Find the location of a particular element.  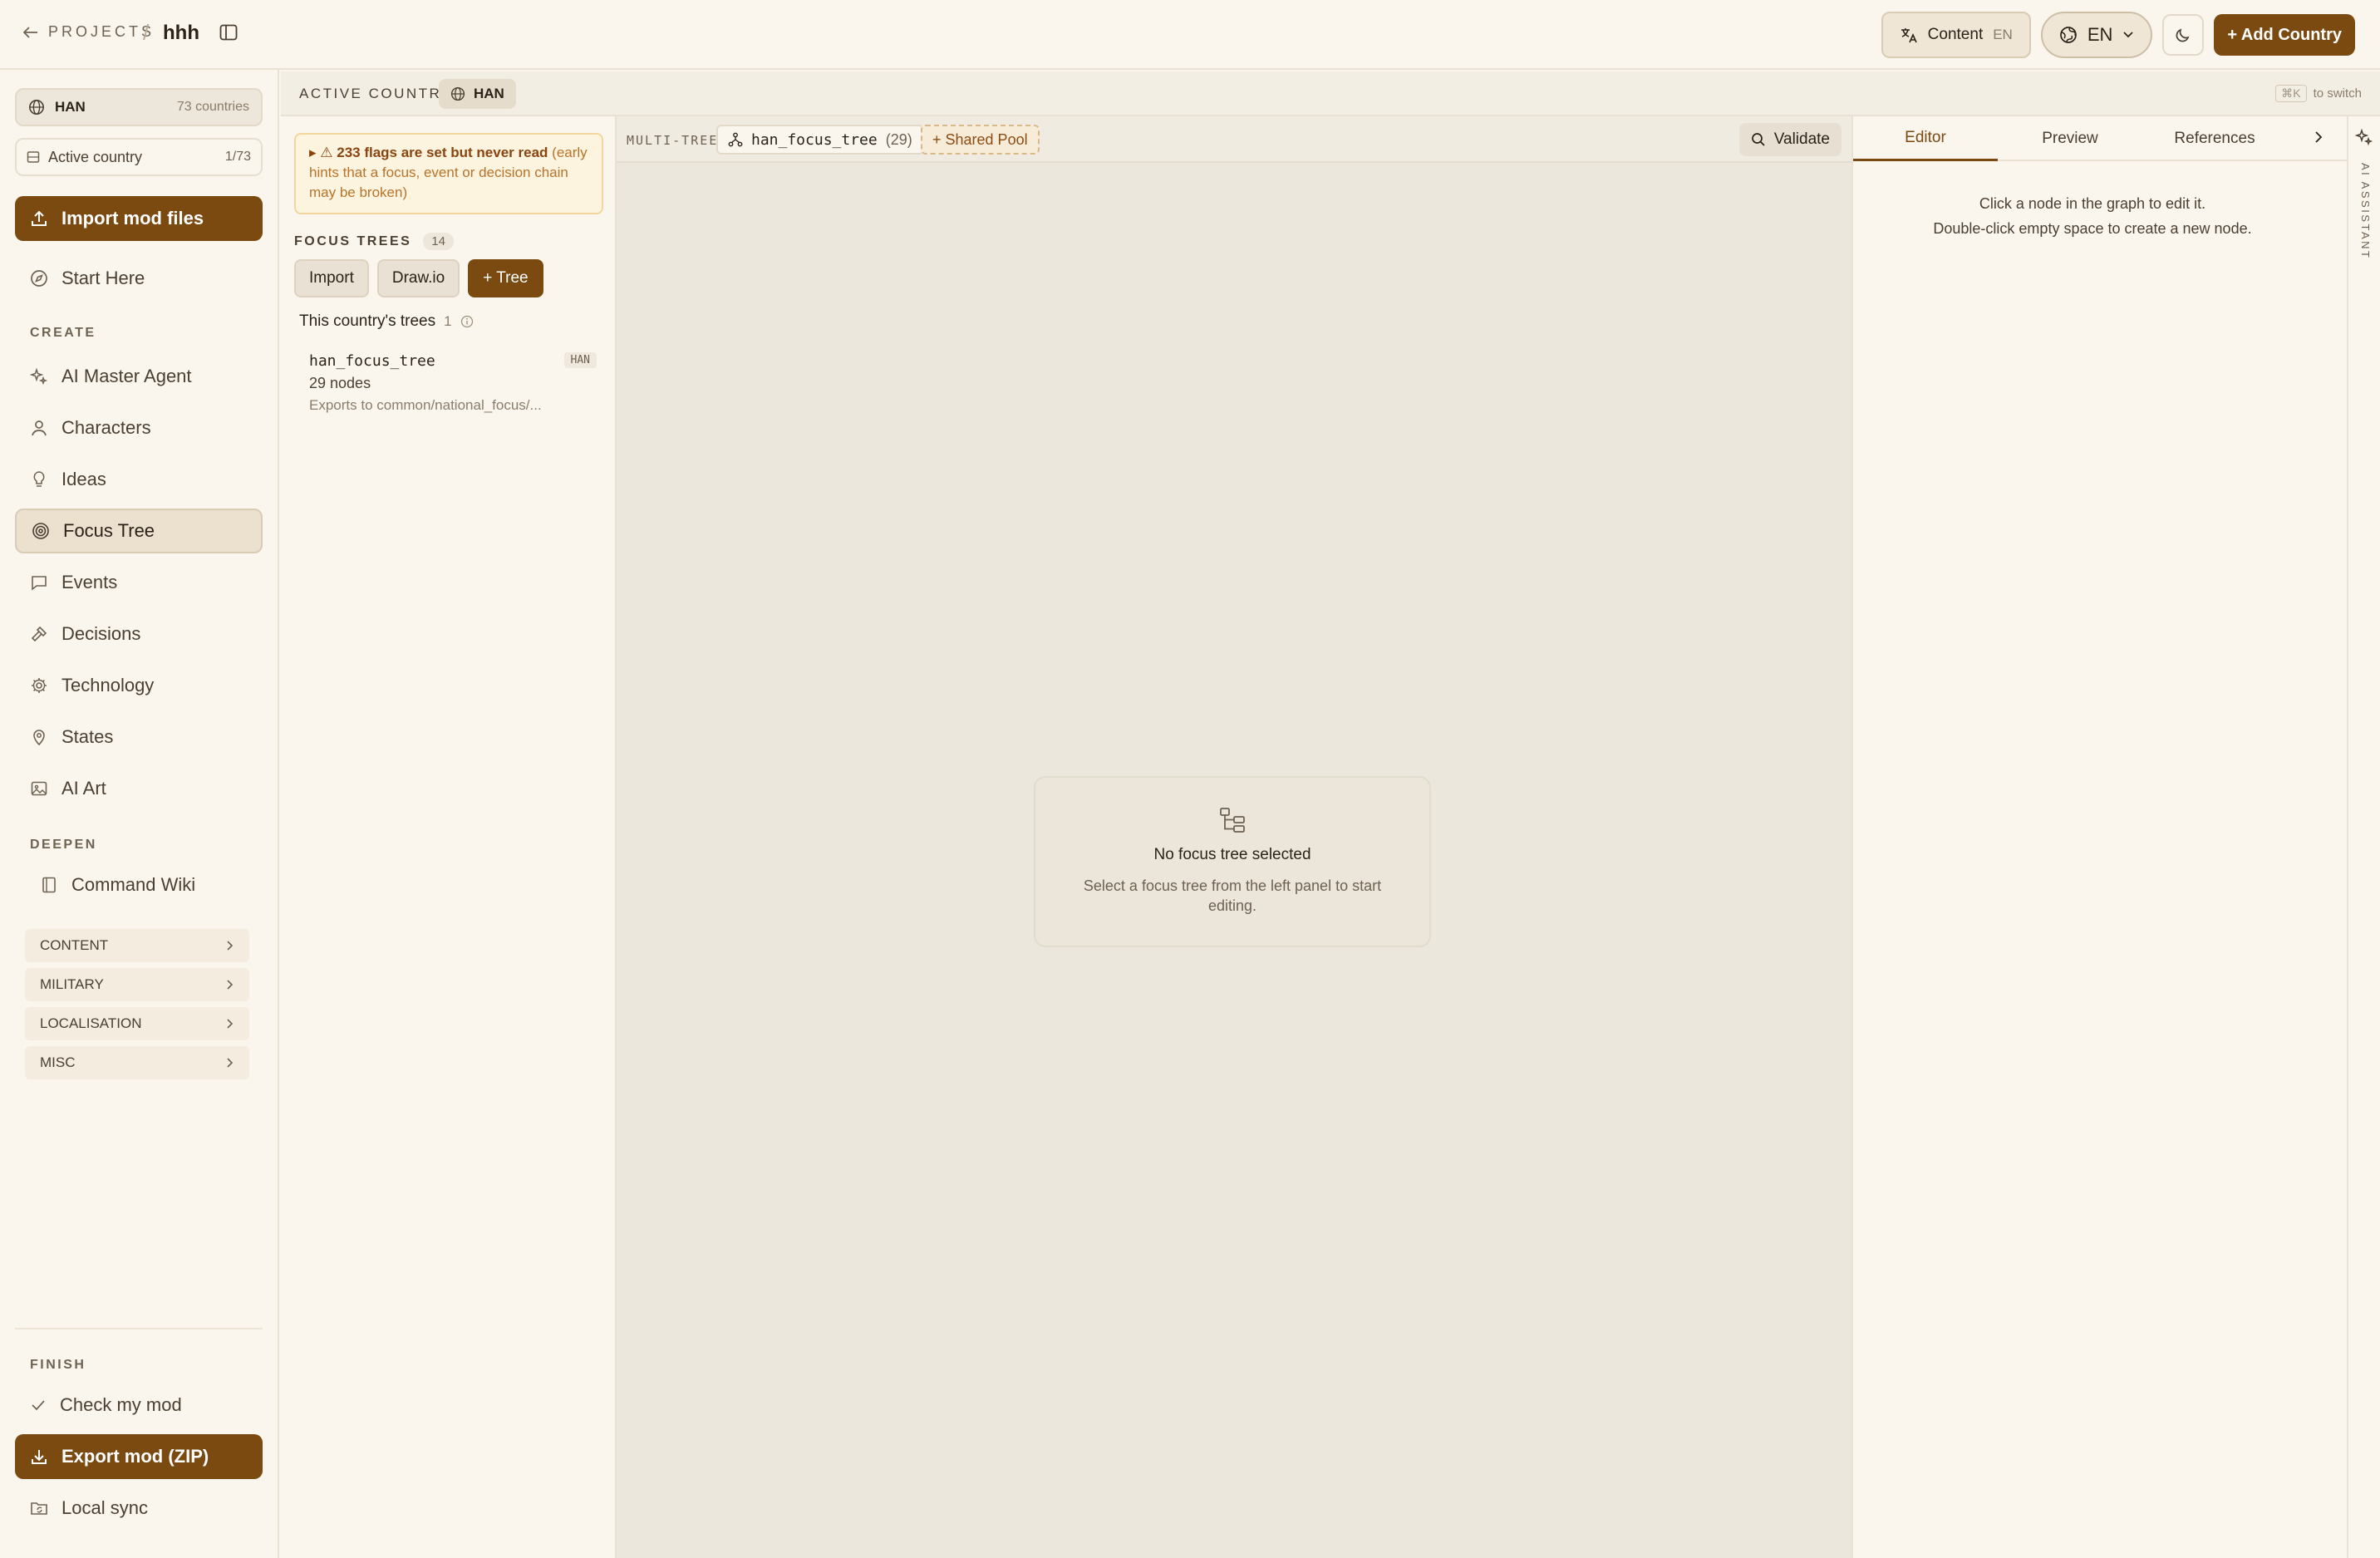

section-create-label: CREATE is located at coordinates (63, 333).